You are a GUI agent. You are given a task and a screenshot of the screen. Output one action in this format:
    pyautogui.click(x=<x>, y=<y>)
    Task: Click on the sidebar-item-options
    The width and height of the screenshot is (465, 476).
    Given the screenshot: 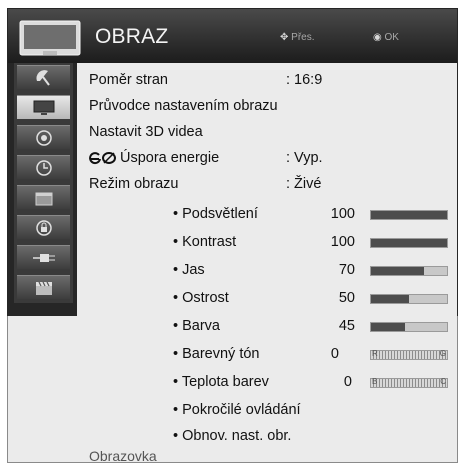 What is the action you would take?
    pyautogui.click(x=43, y=197)
    